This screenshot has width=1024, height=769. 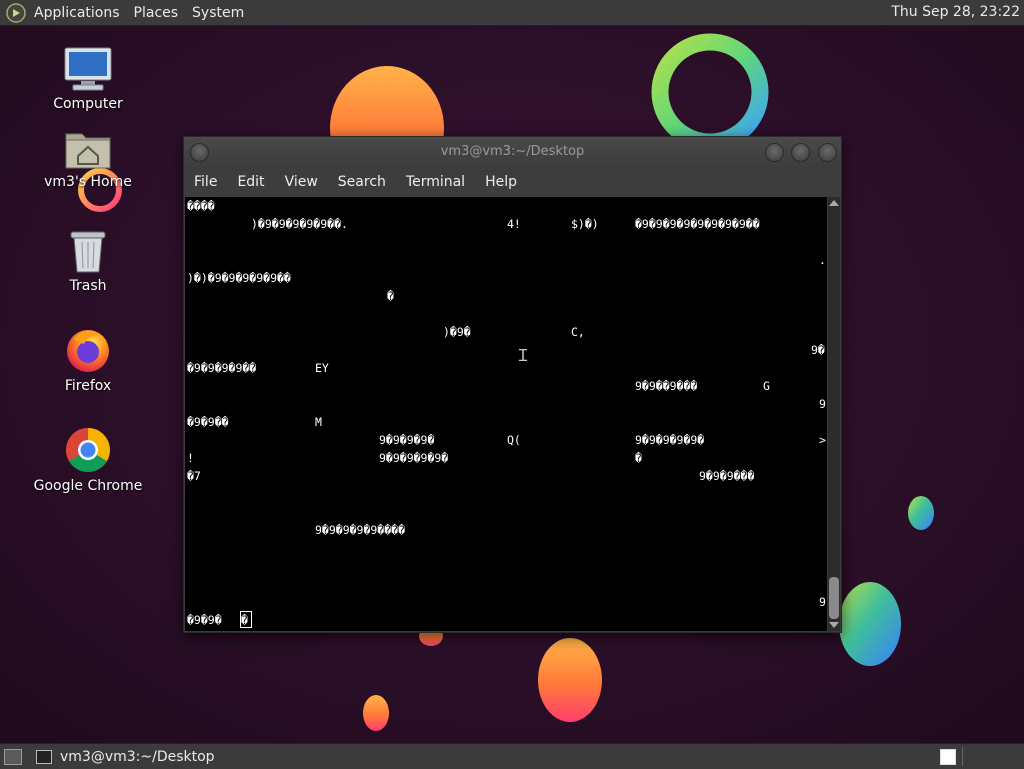 I want to click on minimize-button, so click(x=774, y=152).